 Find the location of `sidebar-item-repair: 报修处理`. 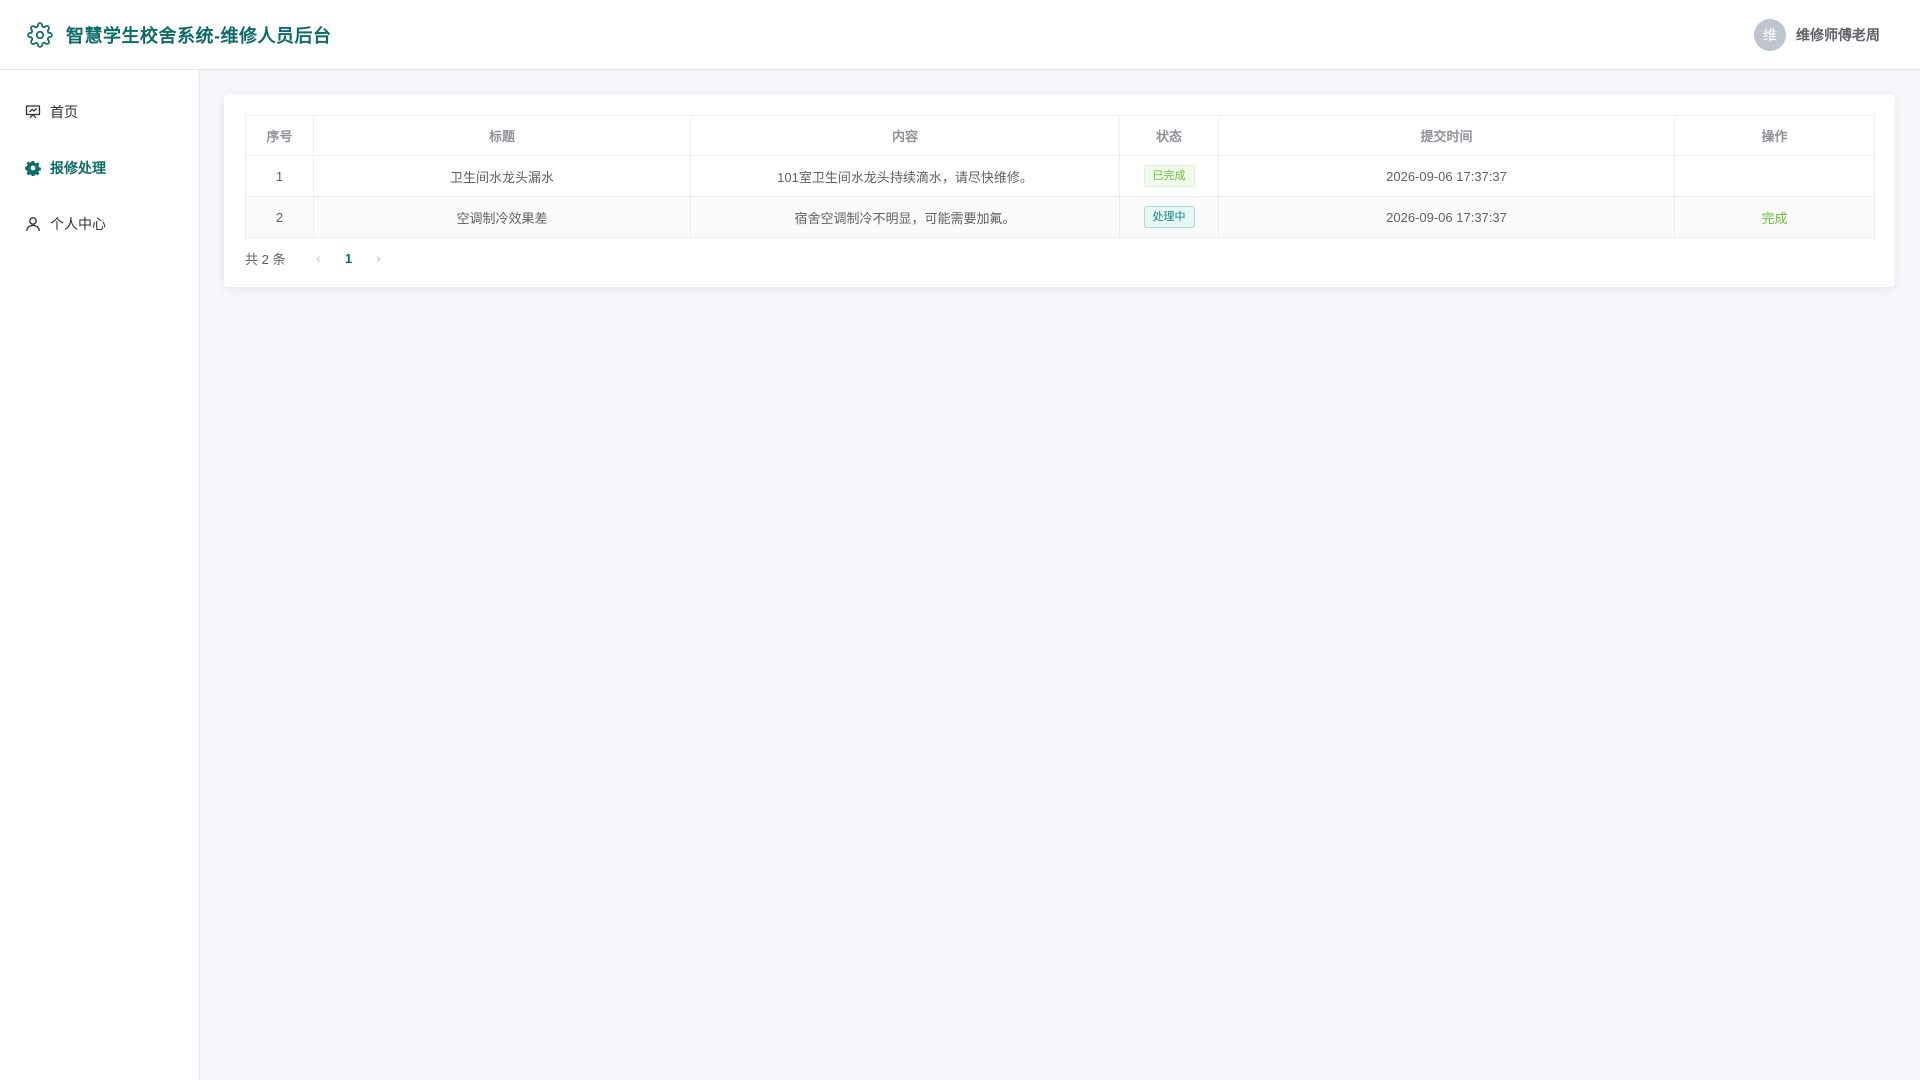

sidebar-item-repair: 报修处理 is located at coordinates (99, 168).